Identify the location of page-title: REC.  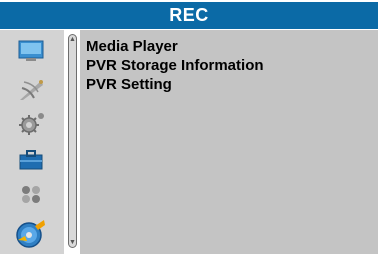
(189, 15).